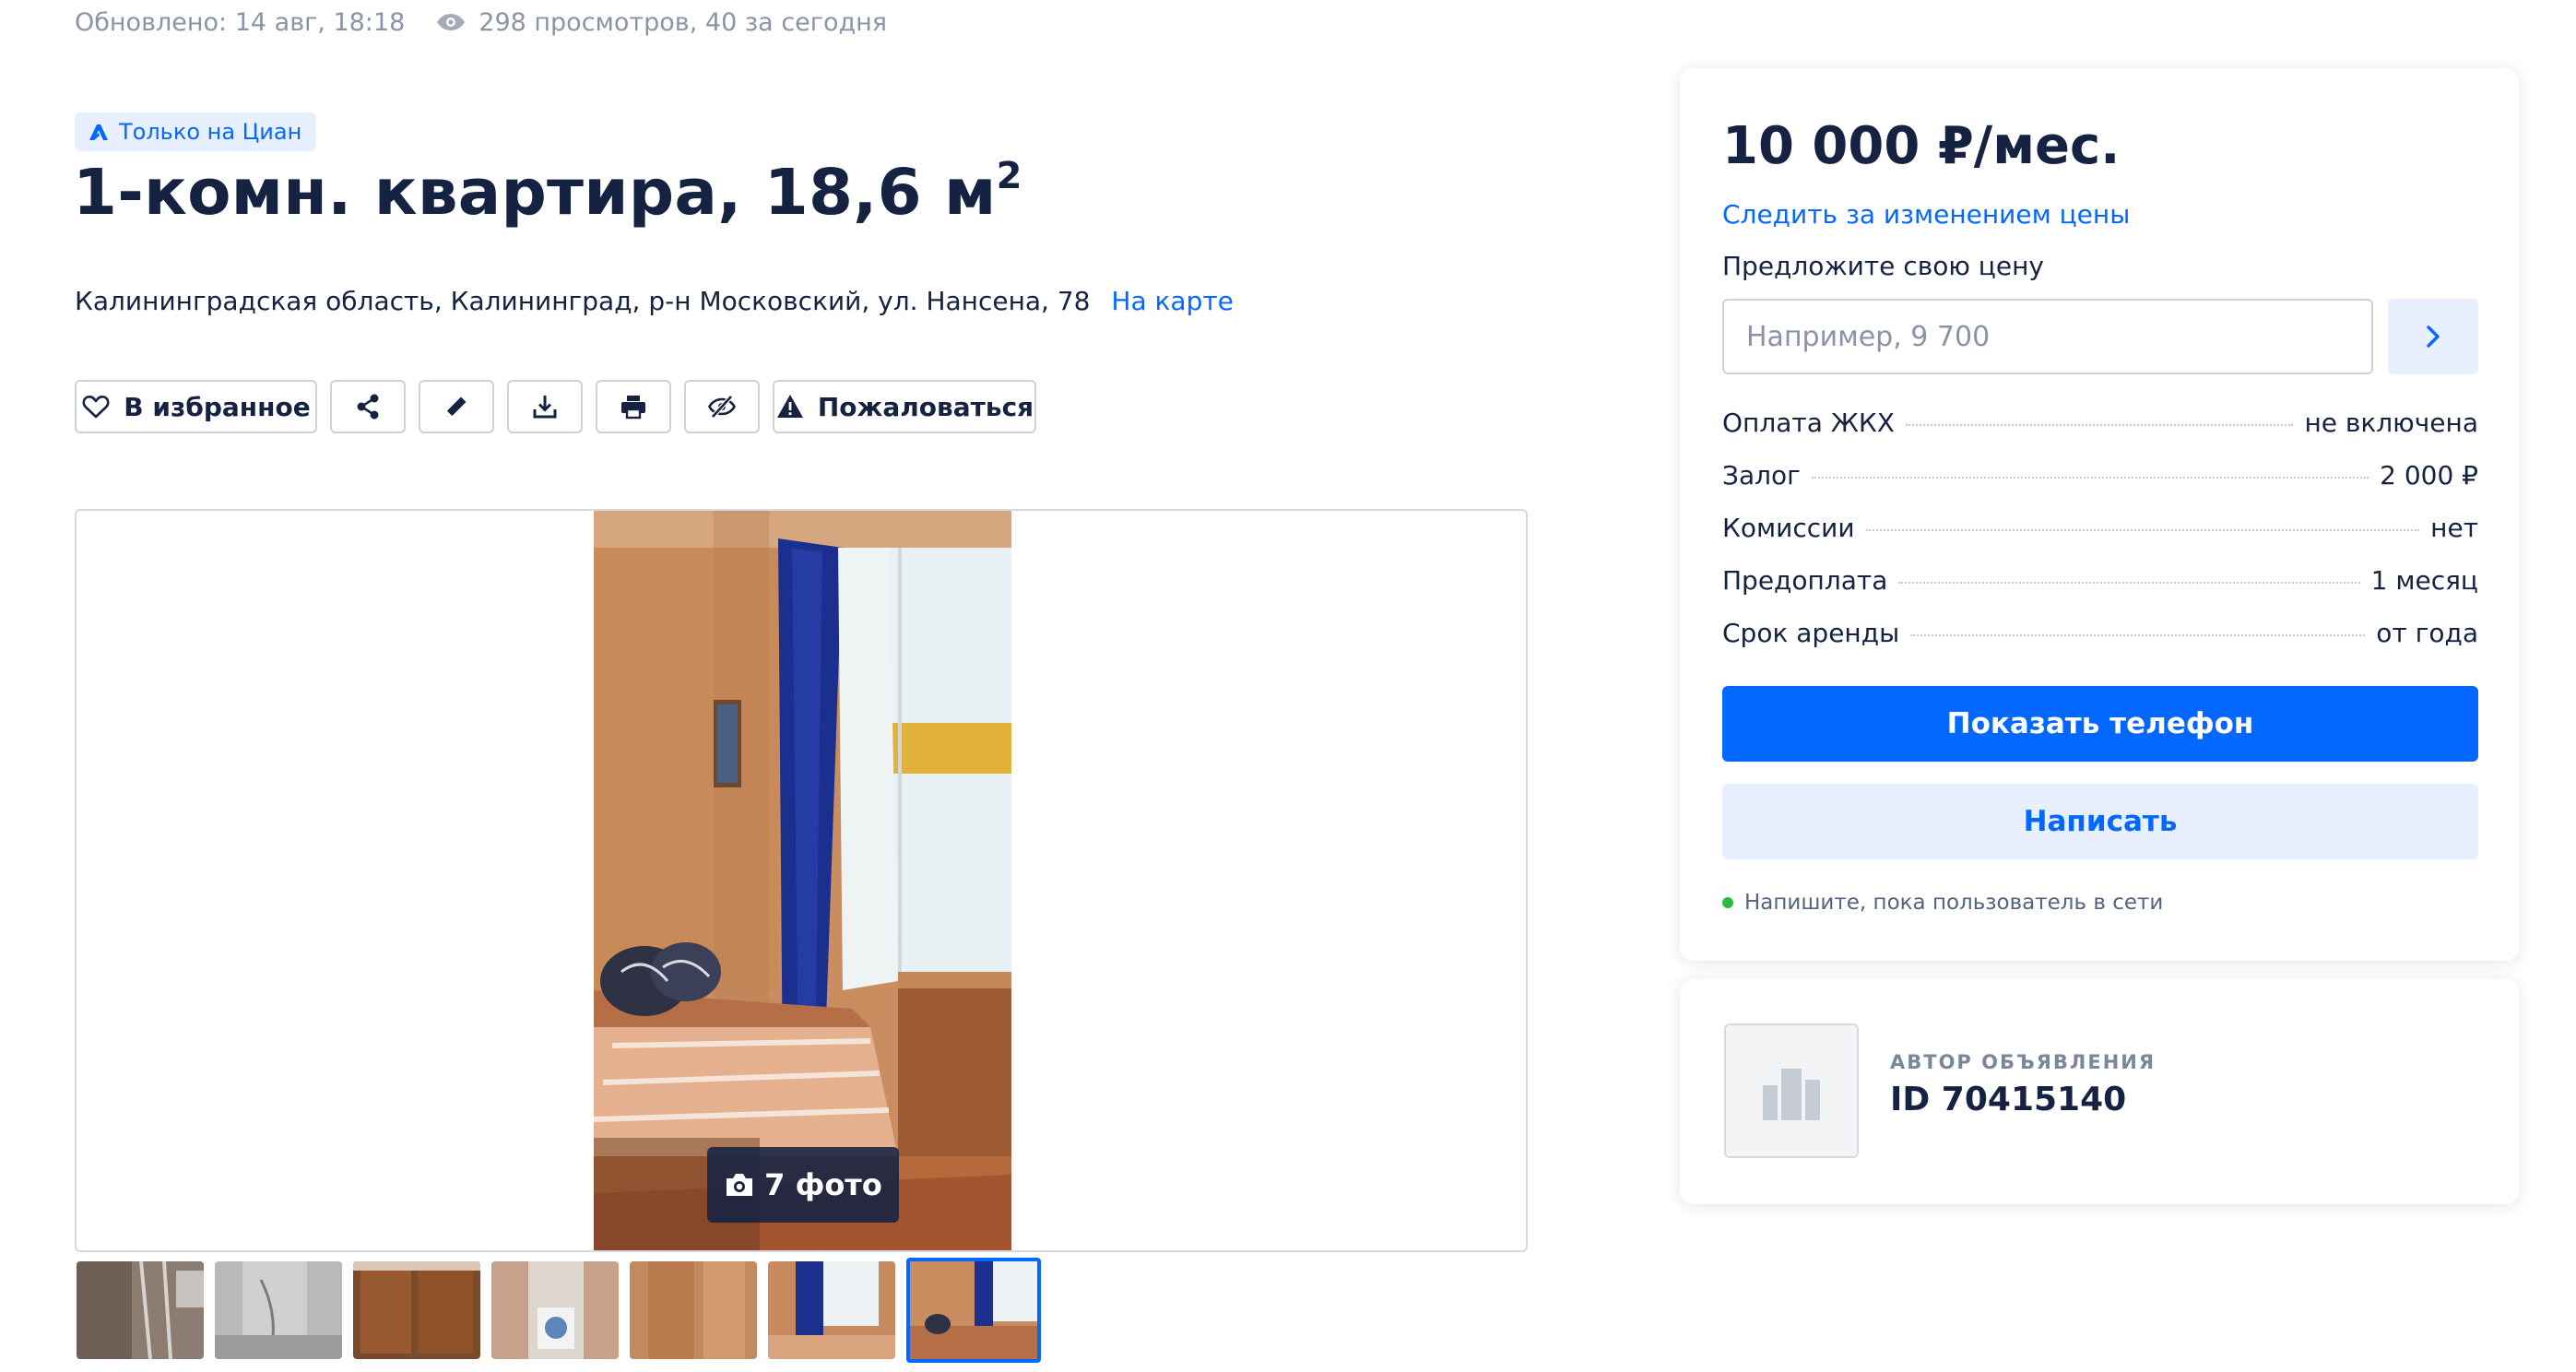  What do you see at coordinates (1791, 1094) in the screenshot?
I see `building-placeholder-icon` at bounding box center [1791, 1094].